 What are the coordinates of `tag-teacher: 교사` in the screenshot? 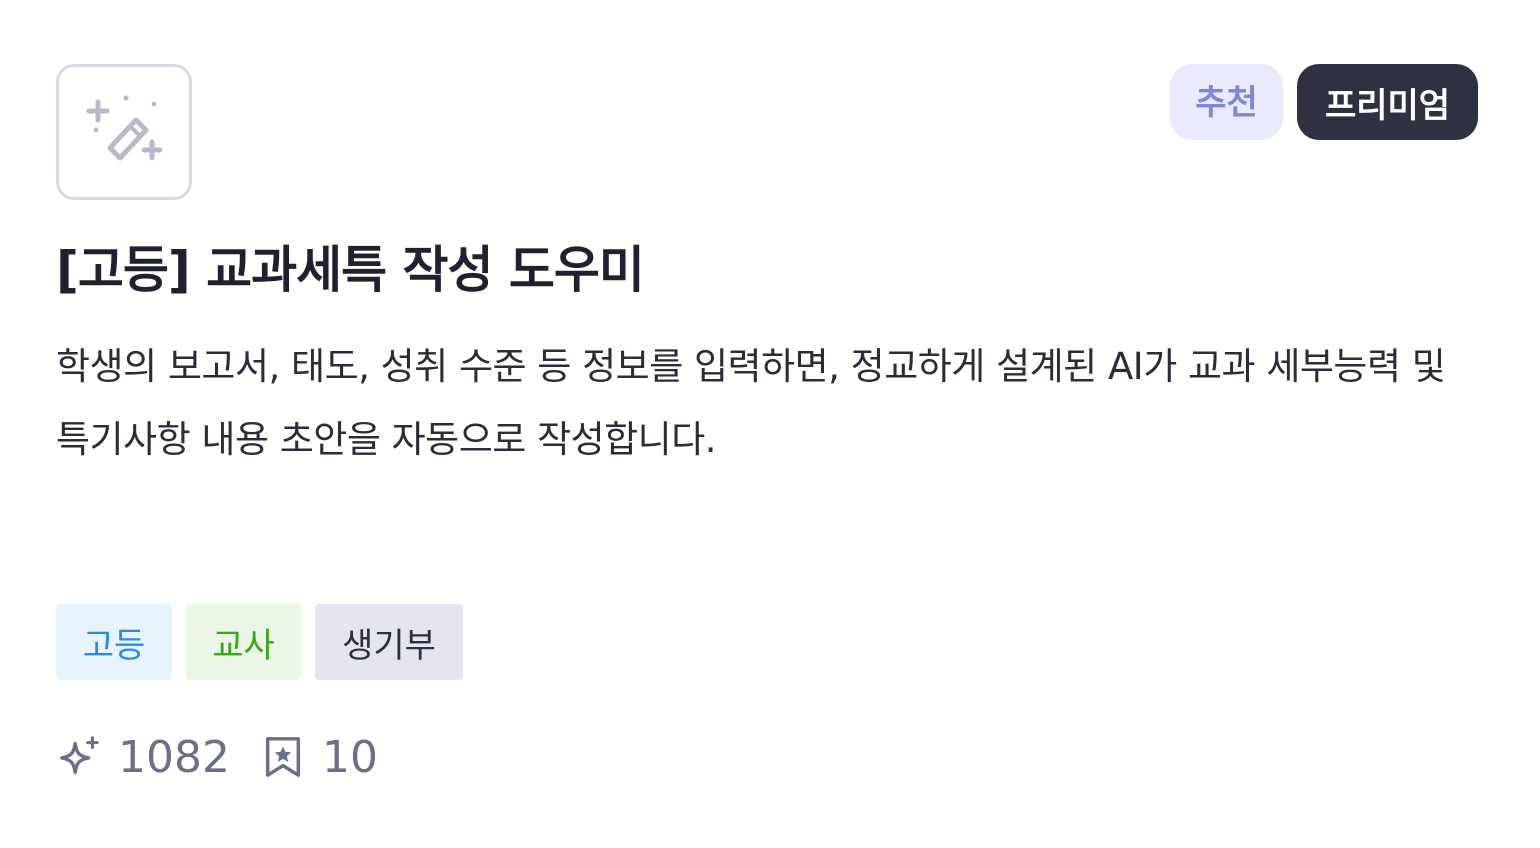 It's located at (243, 642).